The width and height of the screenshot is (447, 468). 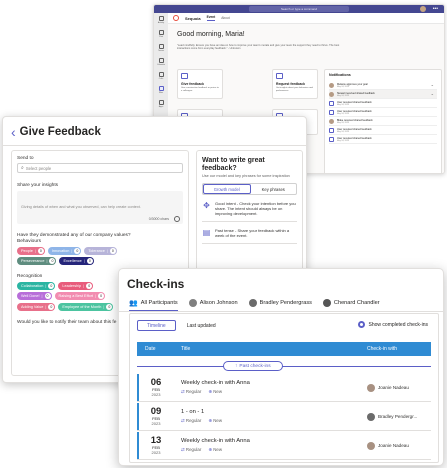 I want to click on rail-item-apps: Apps, so click(x=161, y=104).